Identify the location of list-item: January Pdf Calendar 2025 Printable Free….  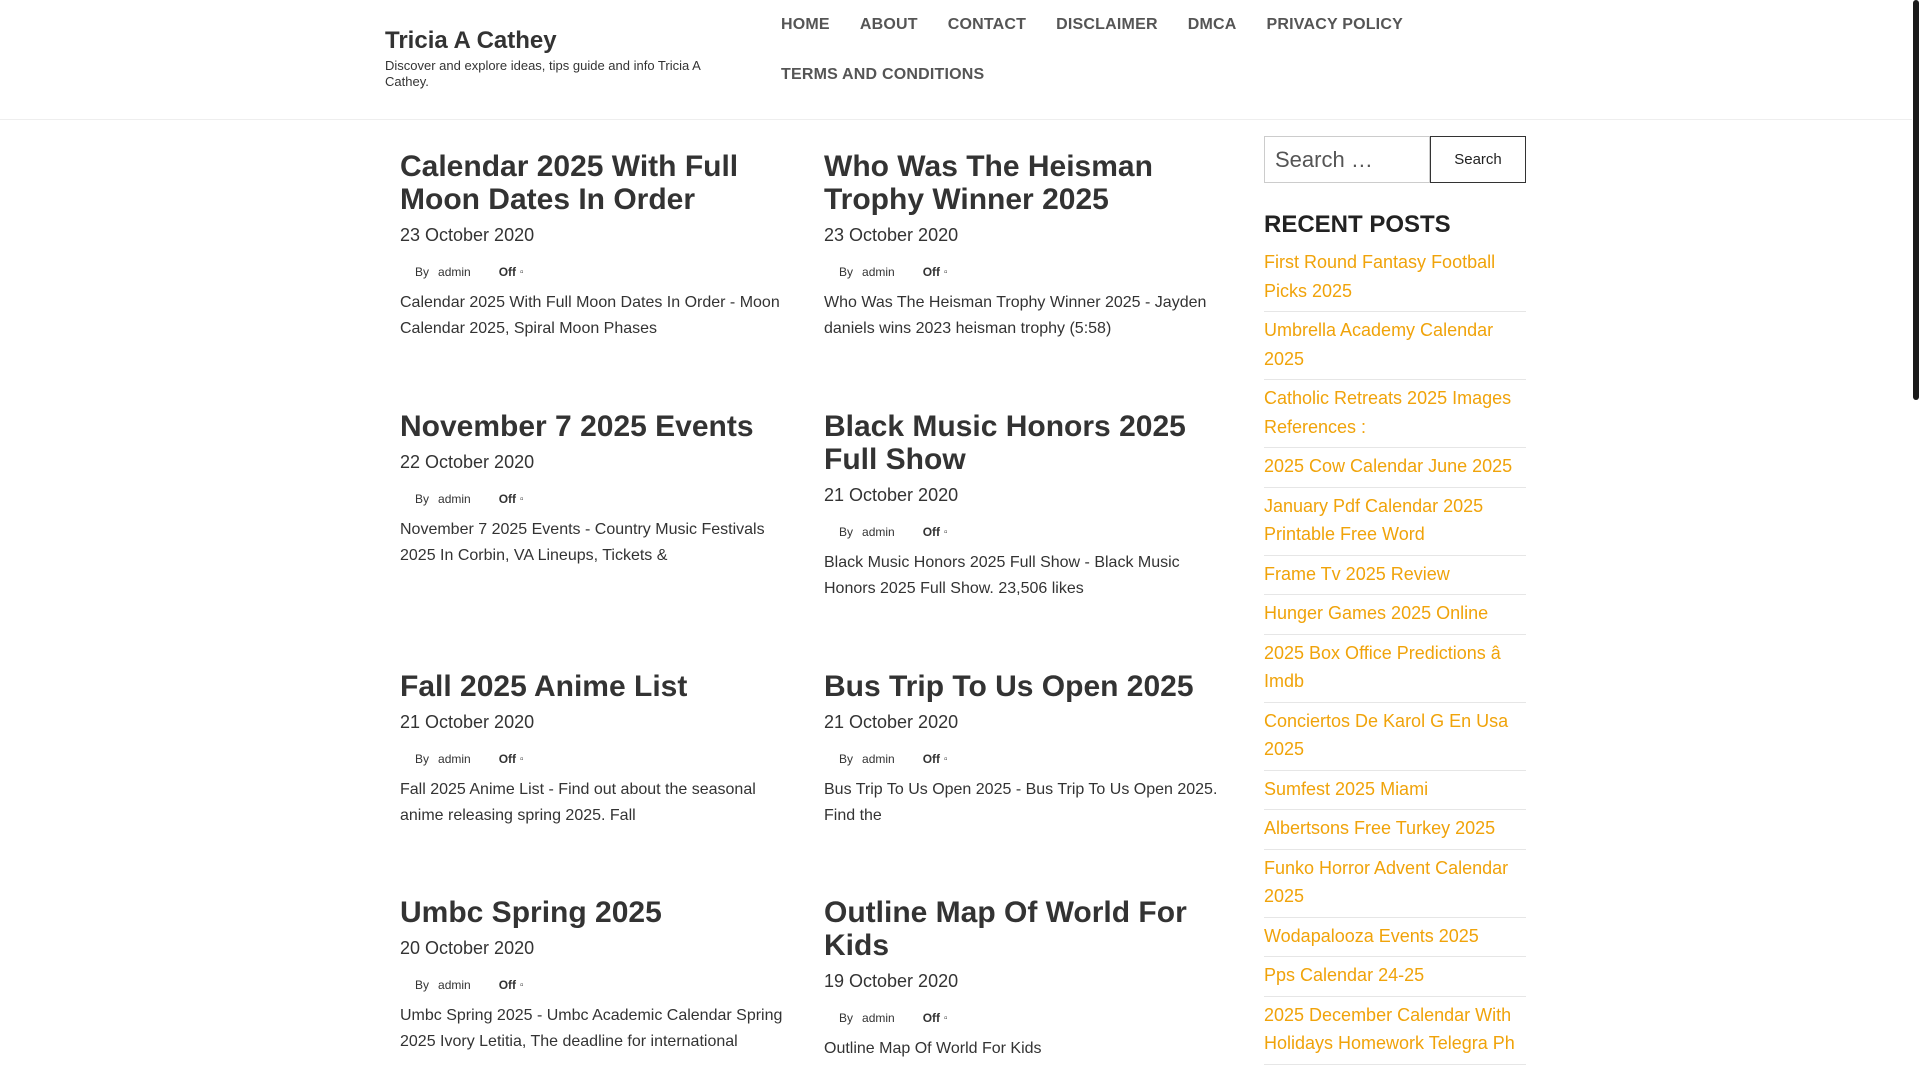
(1395, 522).